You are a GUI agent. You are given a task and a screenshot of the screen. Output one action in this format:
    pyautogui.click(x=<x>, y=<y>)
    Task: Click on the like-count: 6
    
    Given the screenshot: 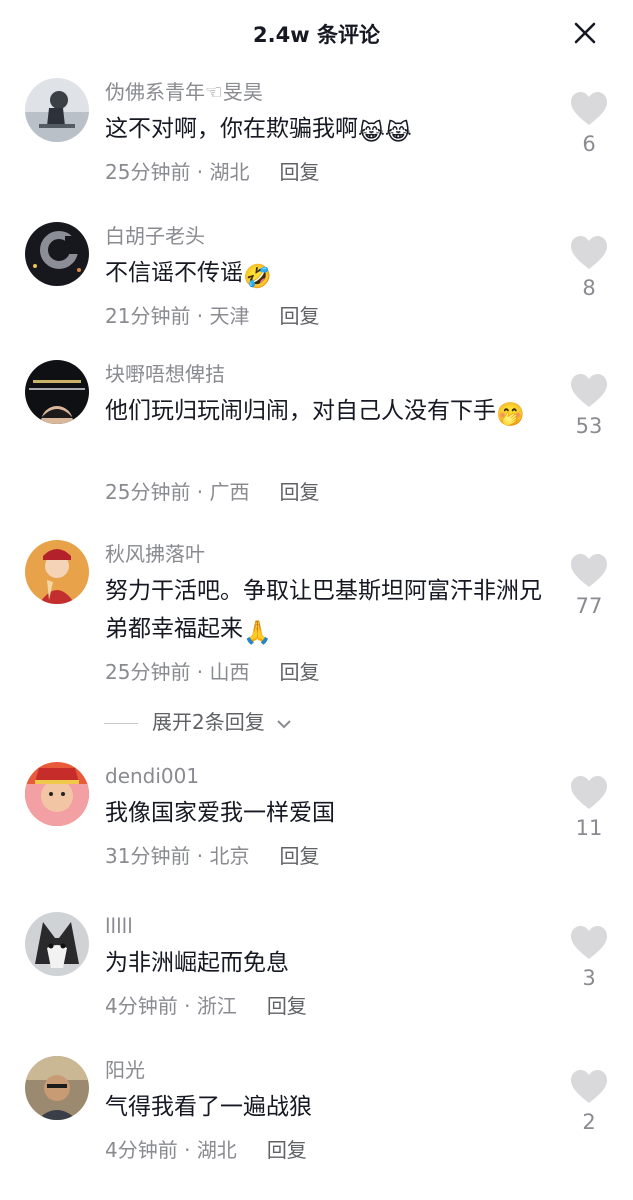 What is the action you would take?
    pyautogui.click(x=589, y=144)
    